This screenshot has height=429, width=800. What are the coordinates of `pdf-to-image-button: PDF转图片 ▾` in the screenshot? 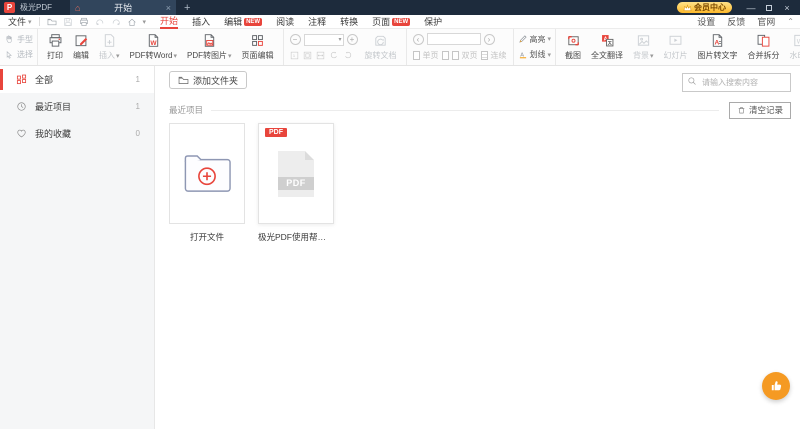 It's located at (209, 47).